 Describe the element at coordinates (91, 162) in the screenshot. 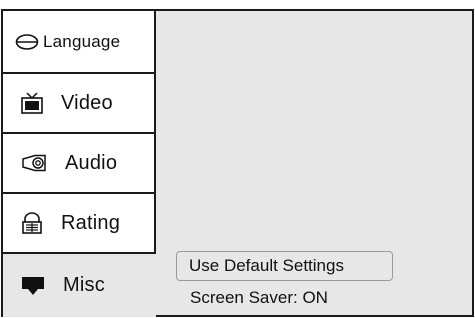

I see `tab-audio-label: Audio` at that location.